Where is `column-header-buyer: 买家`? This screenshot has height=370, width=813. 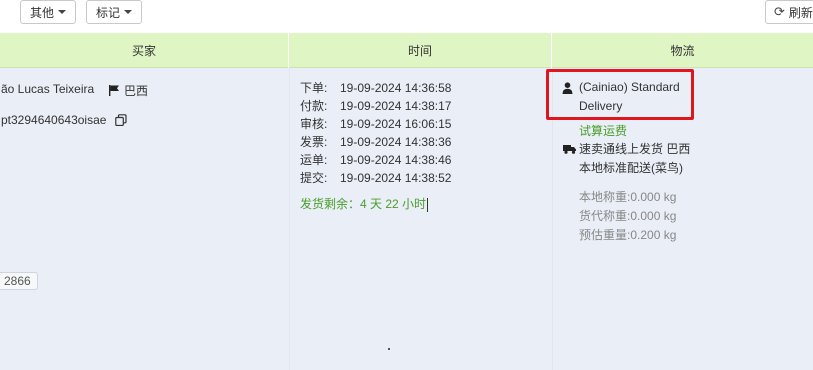
column-header-buyer: 买家 is located at coordinates (144, 50).